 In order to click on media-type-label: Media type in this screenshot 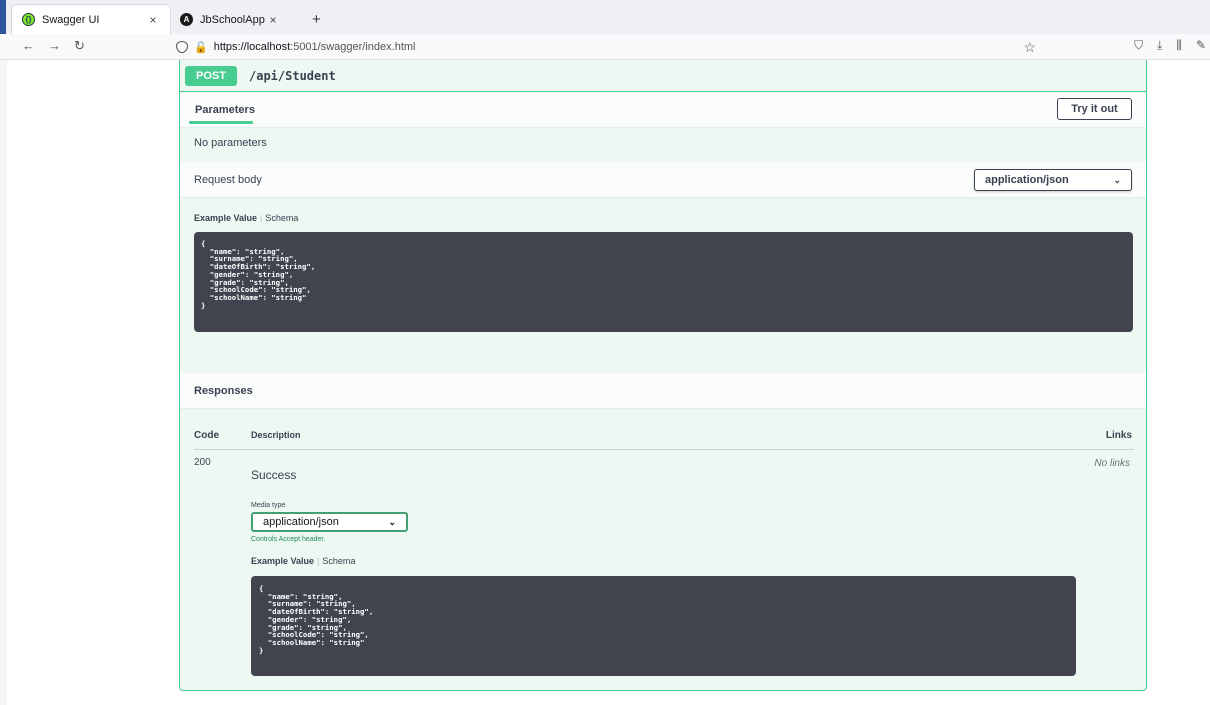, I will do `click(268, 505)`.